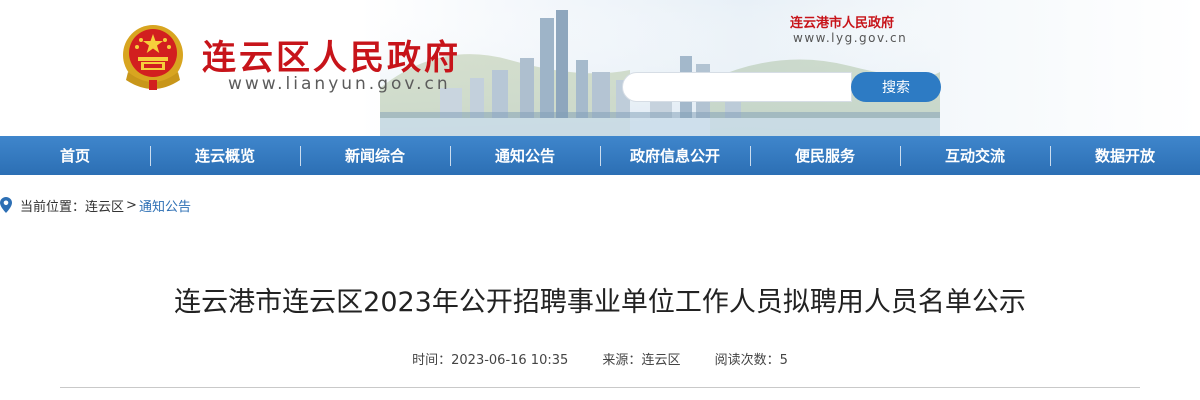 The width and height of the screenshot is (1200, 400). What do you see at coordinates (896, 87) in the screenshot?
I see `search-button: 搜索` at bounding box center [896, 87].